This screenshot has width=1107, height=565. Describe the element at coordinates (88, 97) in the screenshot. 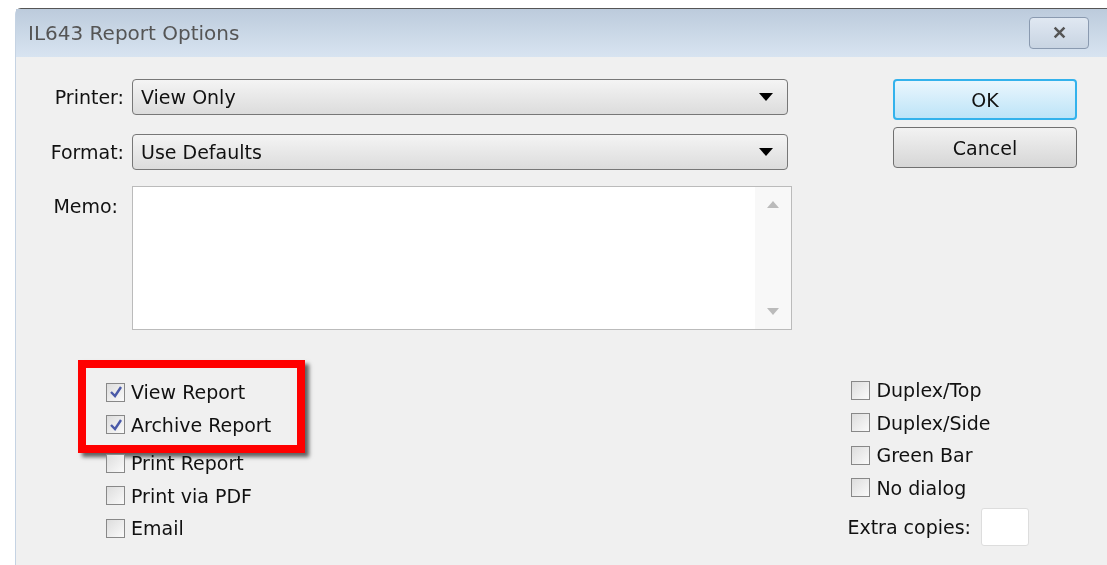

I see `field-label: Printer:` at that location.